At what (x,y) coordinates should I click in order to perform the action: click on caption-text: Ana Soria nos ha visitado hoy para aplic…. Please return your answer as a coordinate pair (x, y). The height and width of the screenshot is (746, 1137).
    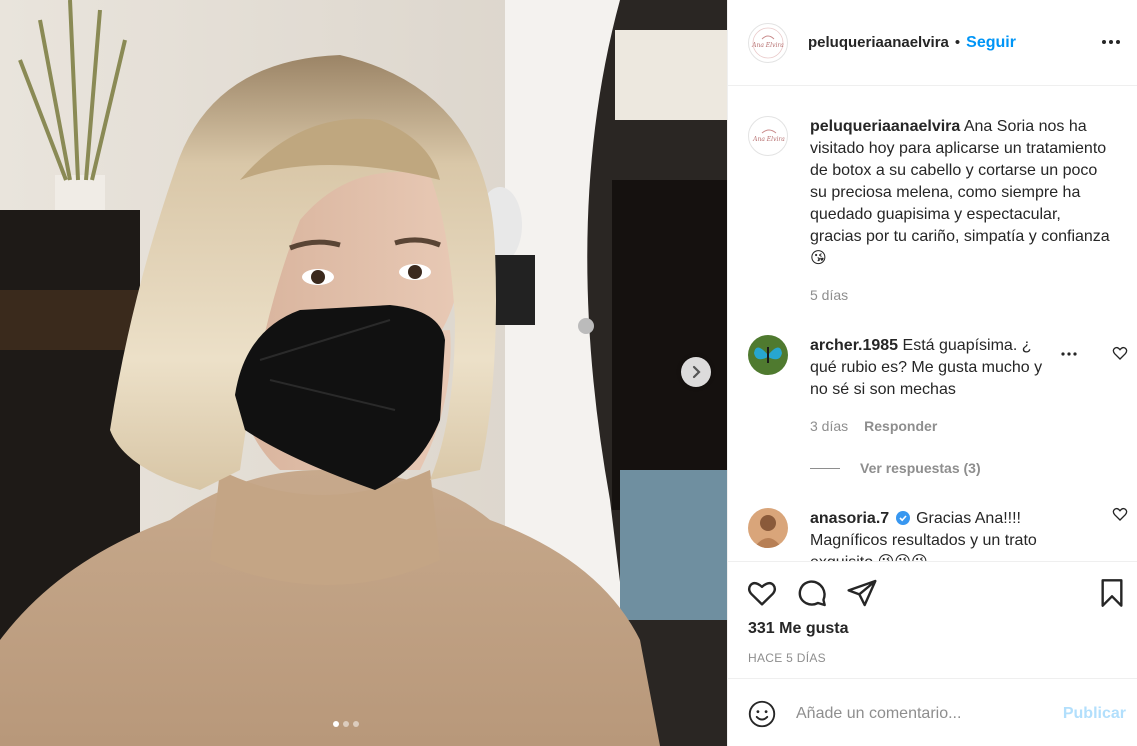
    Looking at the image, I should click on (960, 192).